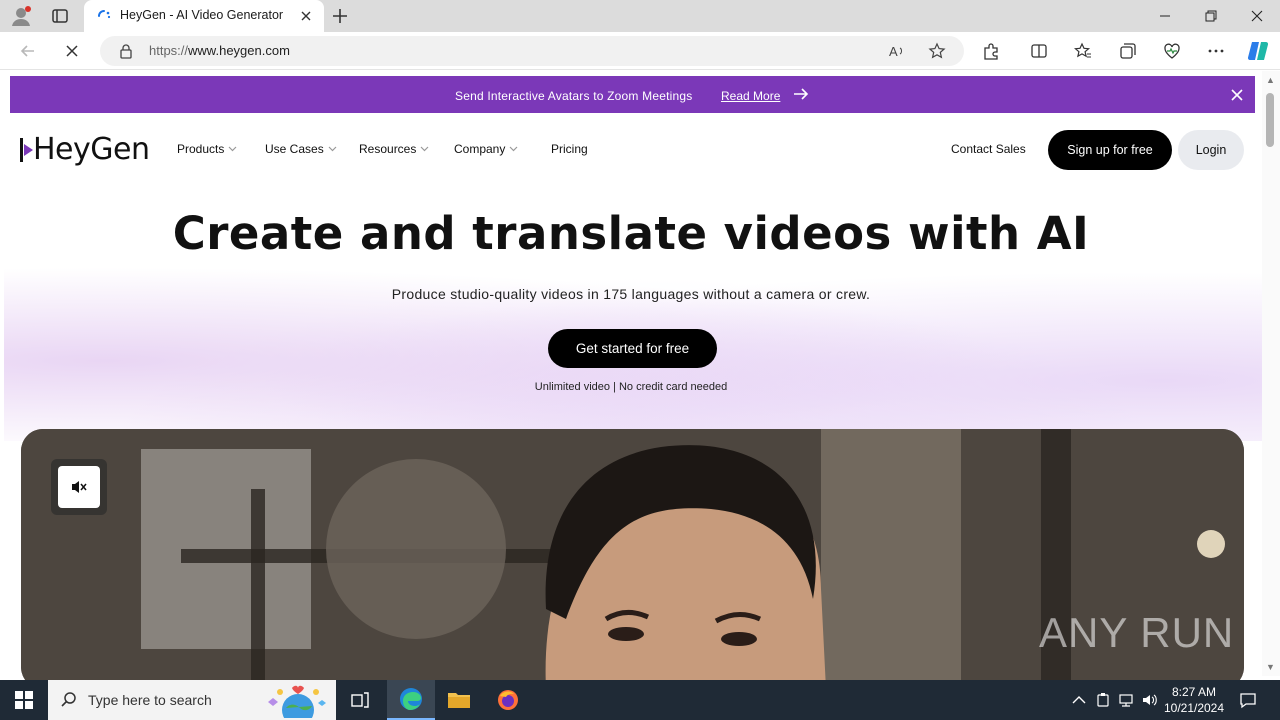 The image size is (1280, 720). I want to click on tray-app-icon, so click(1103, 700).